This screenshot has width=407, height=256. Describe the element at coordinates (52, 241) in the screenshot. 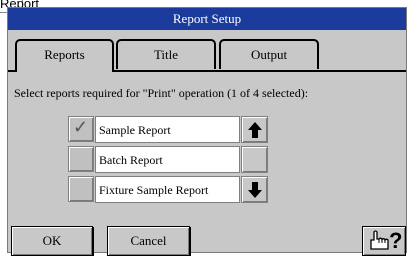

I see `ok-button: OK` at that location.